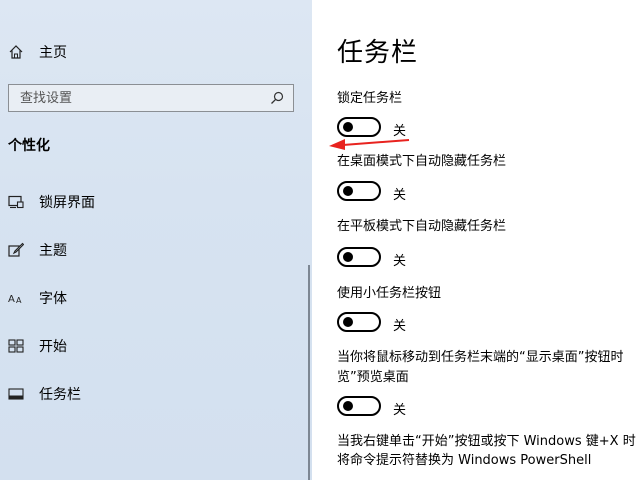  I want to click on toggle-autohide-tablet, so click(359, 257).